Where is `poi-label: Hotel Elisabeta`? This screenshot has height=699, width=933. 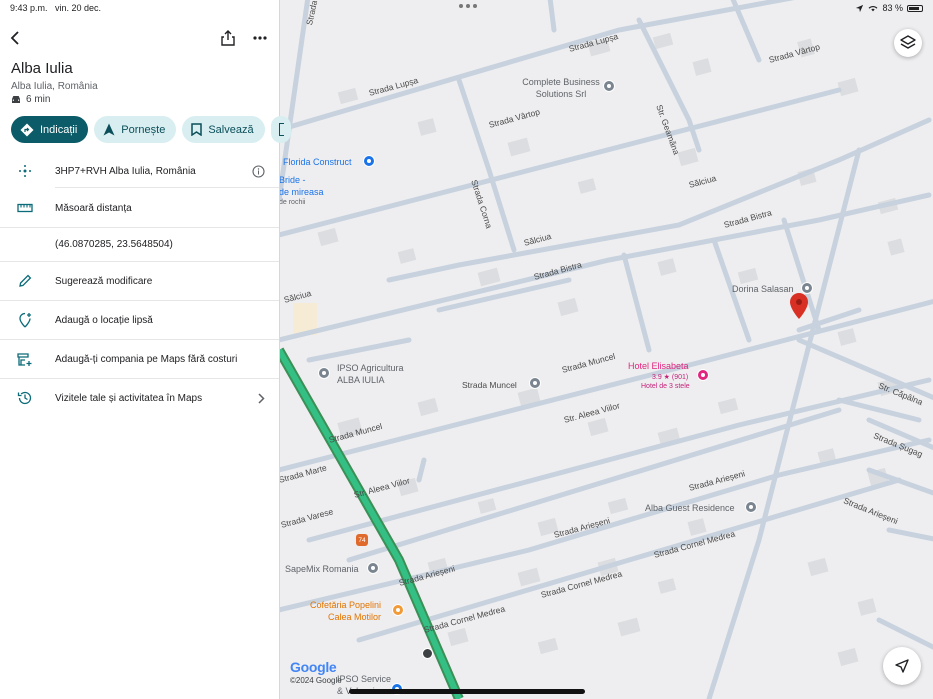
poi-label: Hotel Elisabeta is located at coordinates (658, 366).